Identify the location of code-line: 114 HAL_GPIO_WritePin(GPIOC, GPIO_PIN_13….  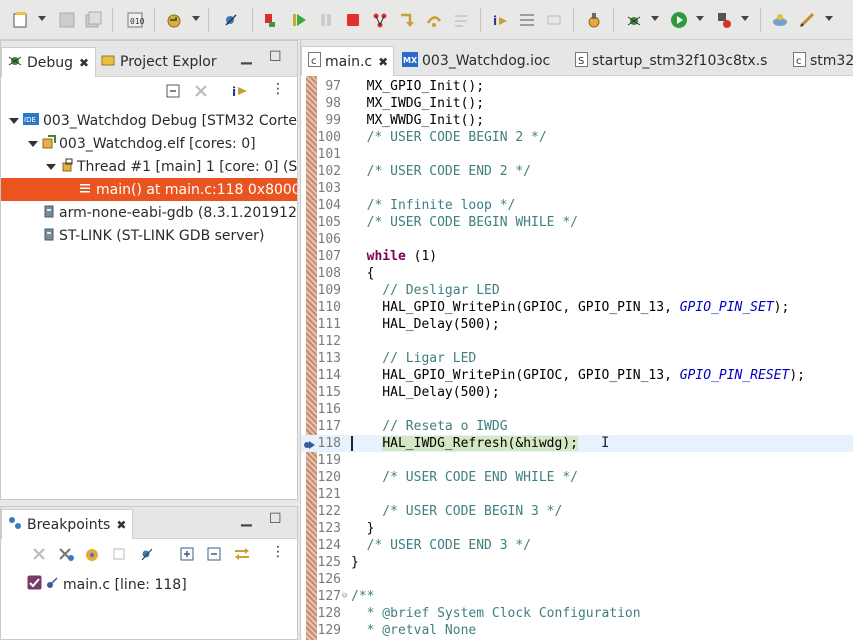
(577, 375).